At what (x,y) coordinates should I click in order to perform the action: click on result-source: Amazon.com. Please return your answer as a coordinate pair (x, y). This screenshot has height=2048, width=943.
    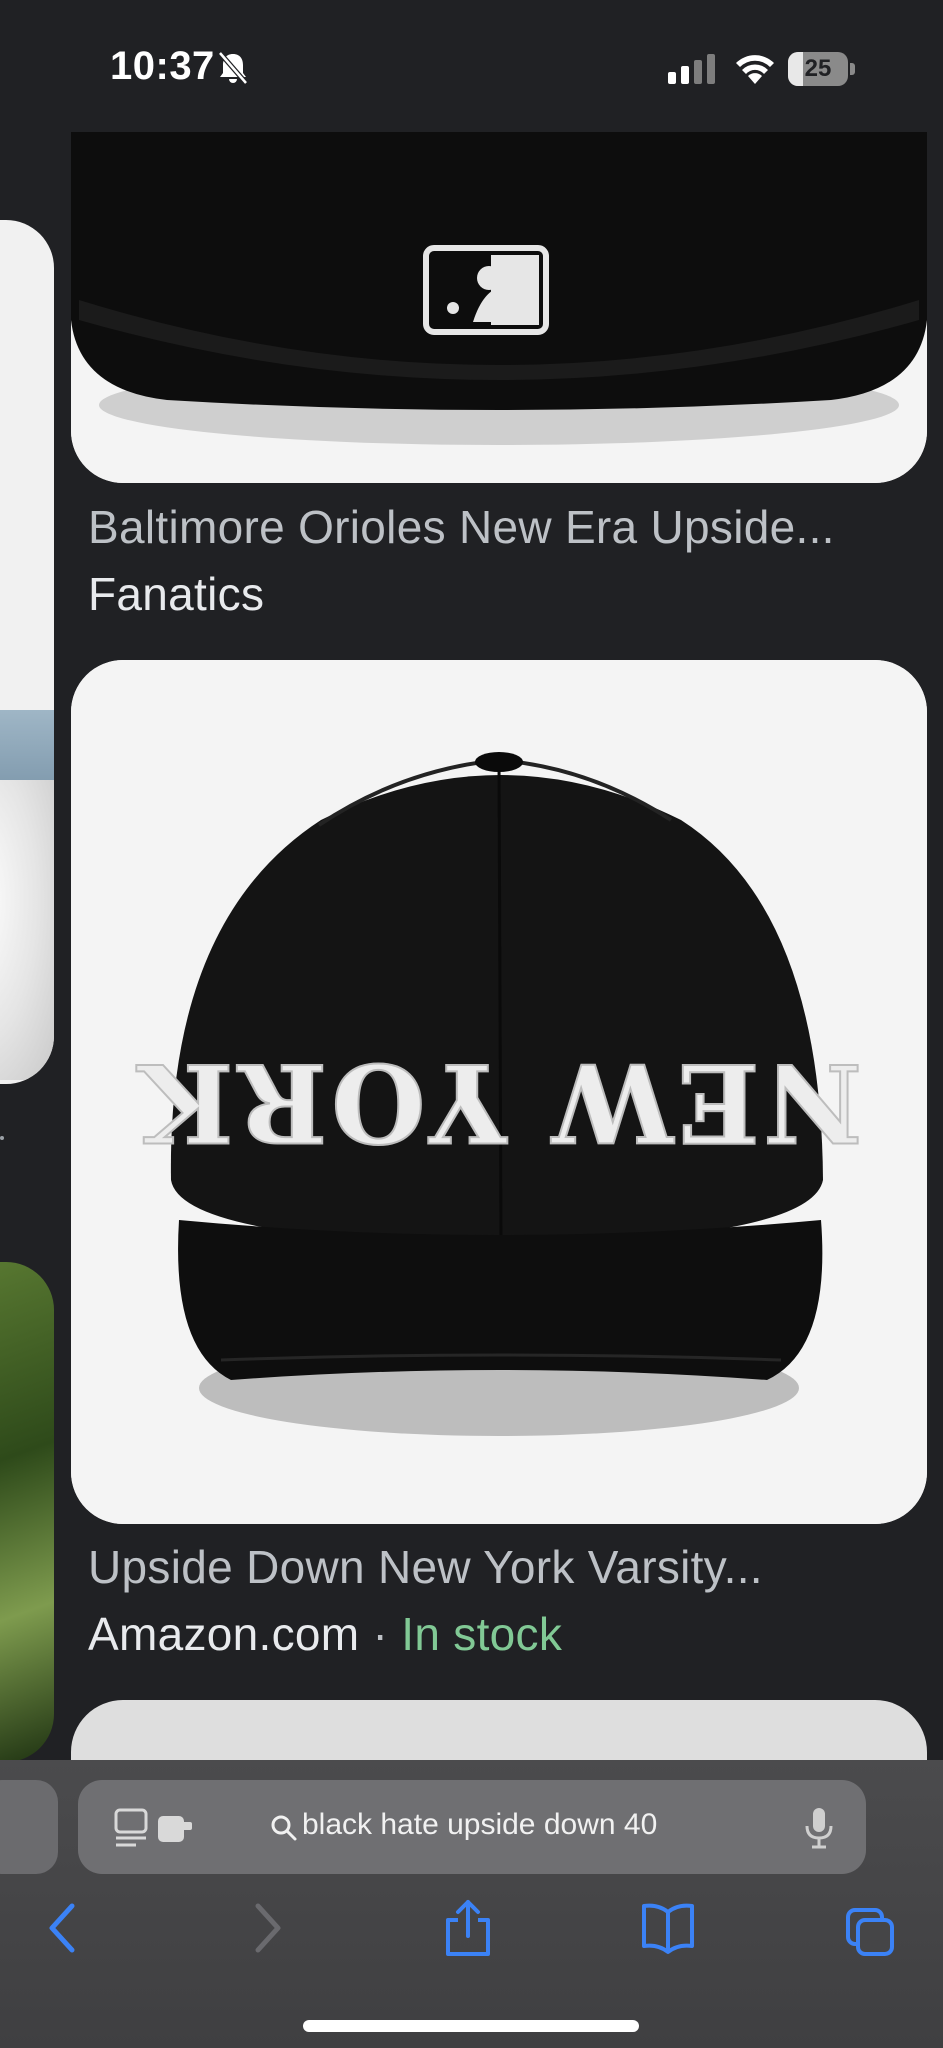
    Looking at the image, I should click on (224, 1634).